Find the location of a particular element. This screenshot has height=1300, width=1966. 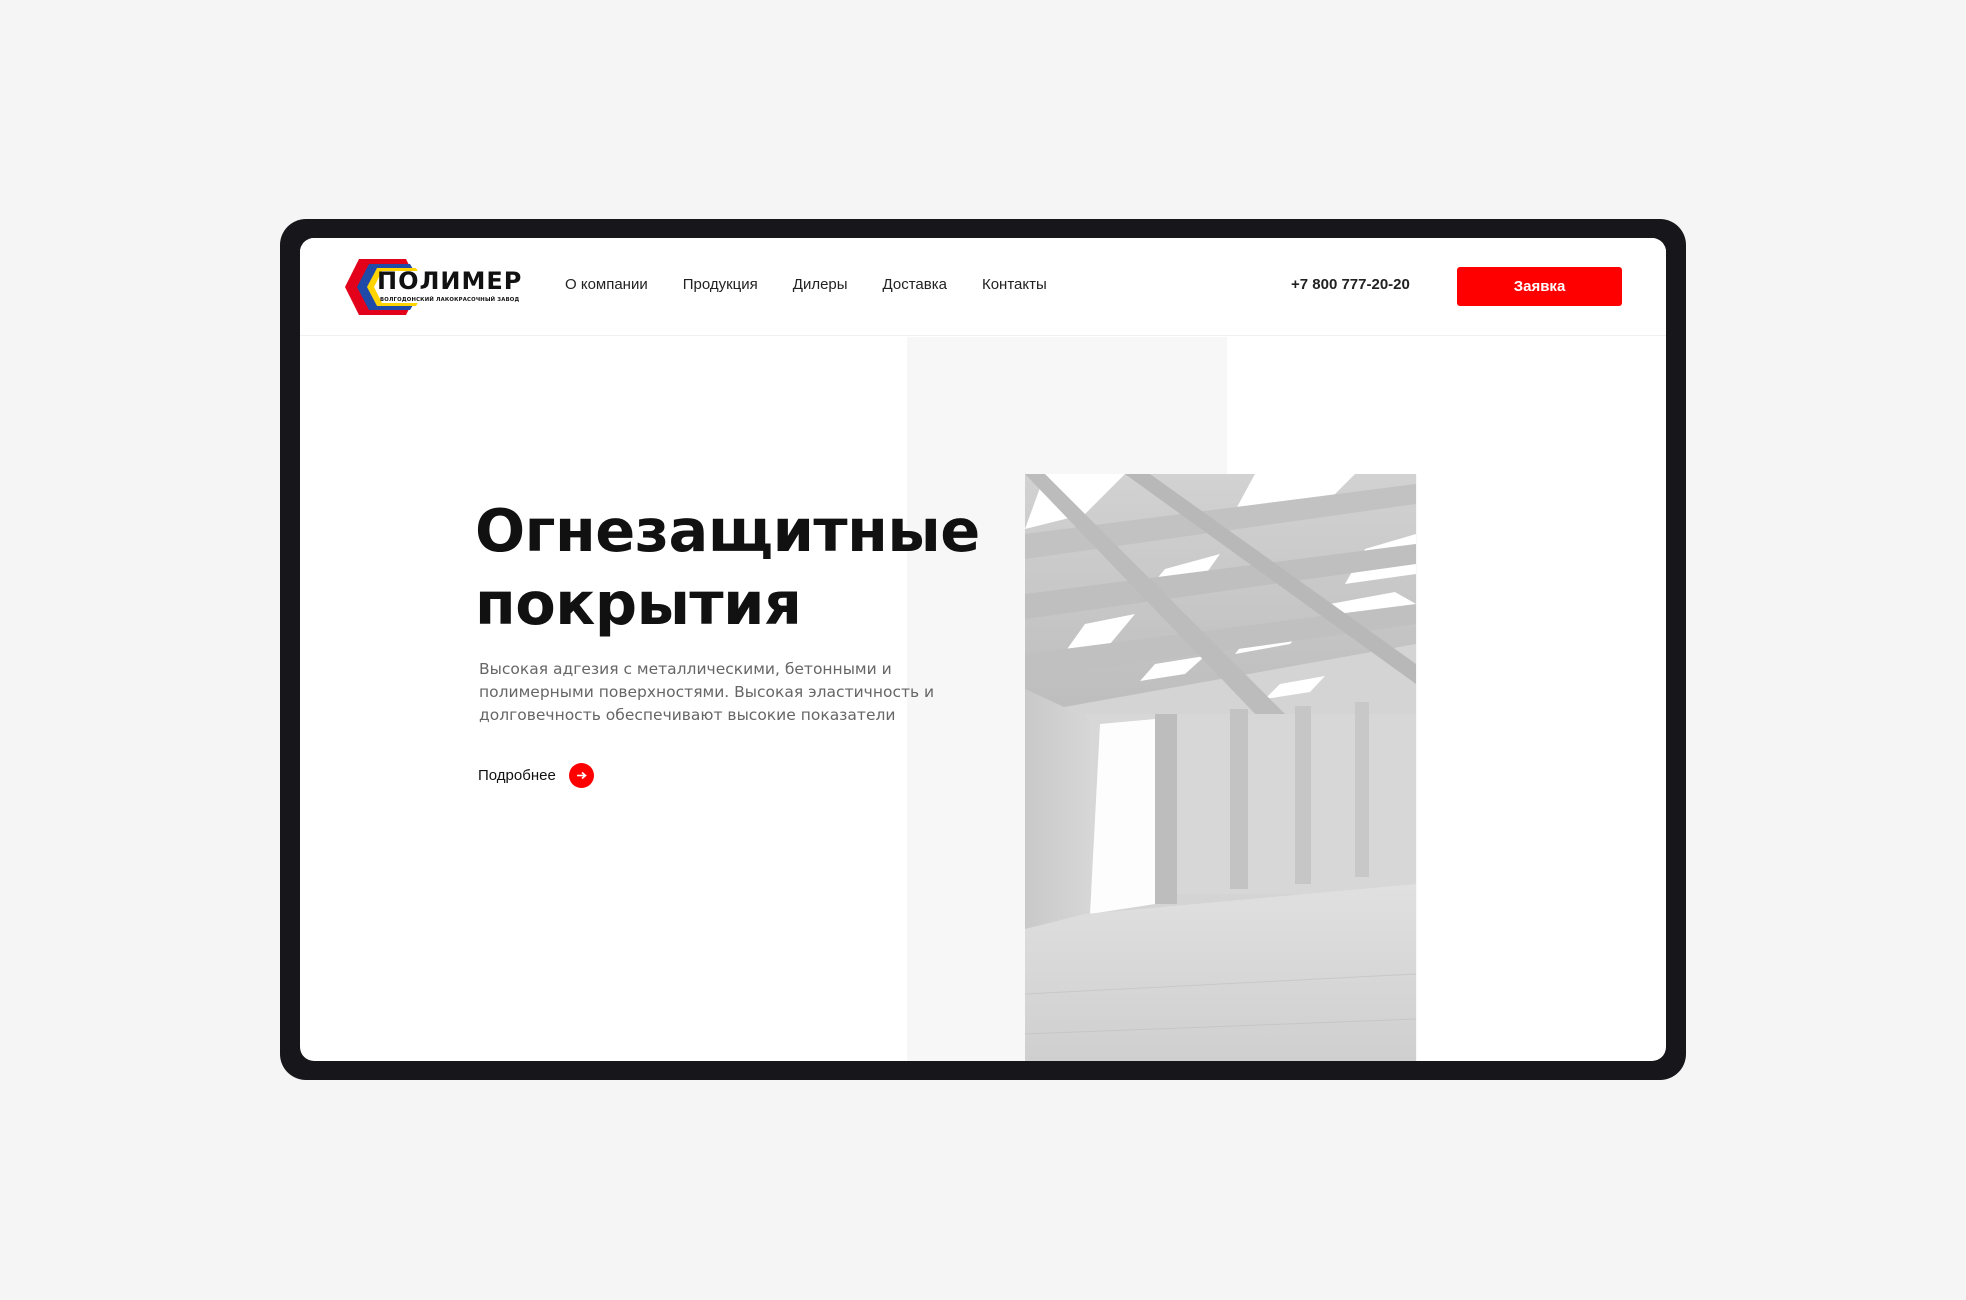

more-link-label: Подробнее is located at coordinates (517, 775).